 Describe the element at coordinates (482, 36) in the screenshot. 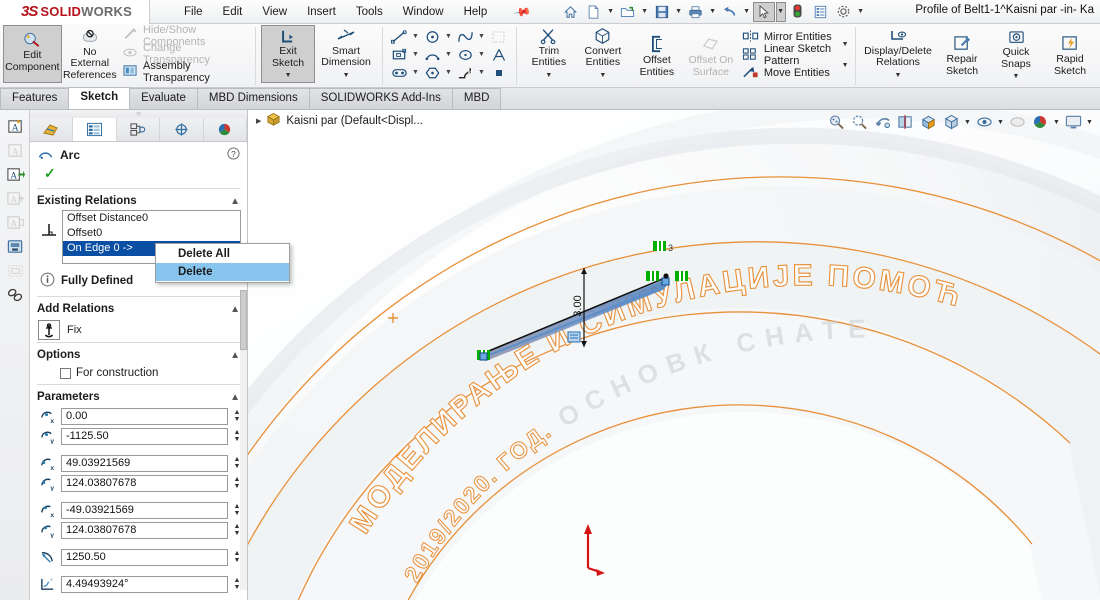

I see `spline-tool-caret-icon: ▼` at that location.